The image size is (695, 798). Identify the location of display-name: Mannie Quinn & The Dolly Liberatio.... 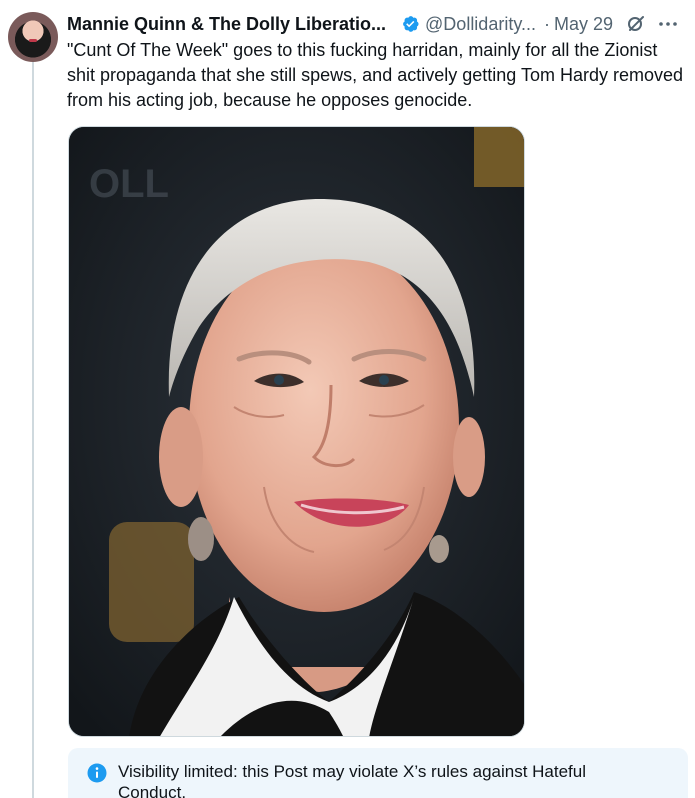
(226, 24).